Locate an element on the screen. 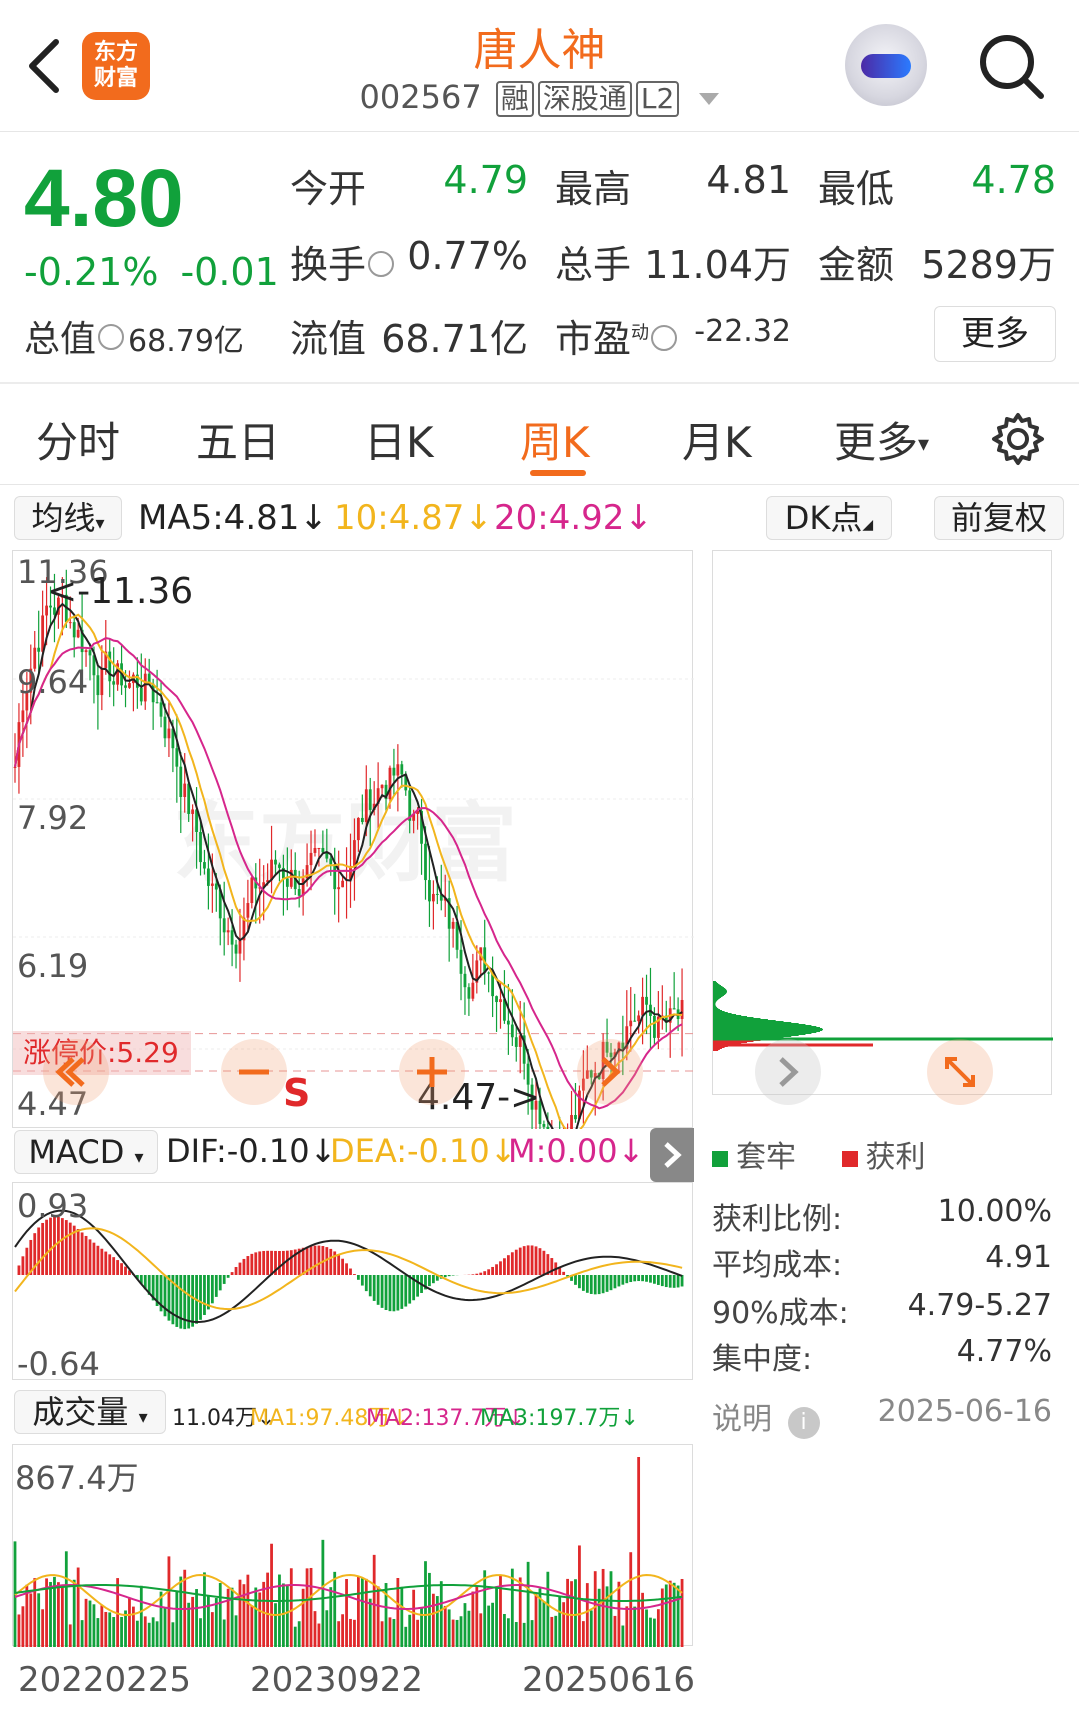  pe-item: 市盈动 -22.32 is located at coordinates (673, 337).